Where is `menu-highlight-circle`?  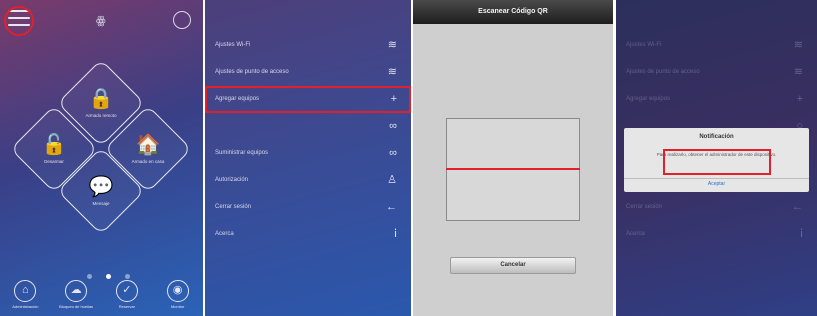
menu-highlight-circle is located at coordinates (19, 21).